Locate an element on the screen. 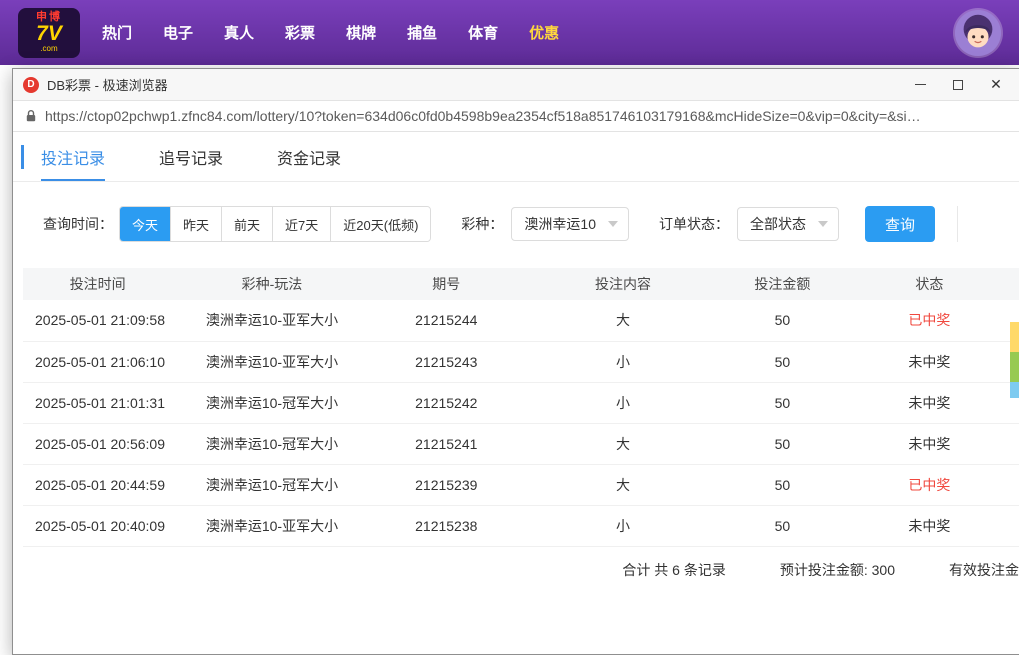  nav-item: 棋牌 is located at coordinates (361, 32).